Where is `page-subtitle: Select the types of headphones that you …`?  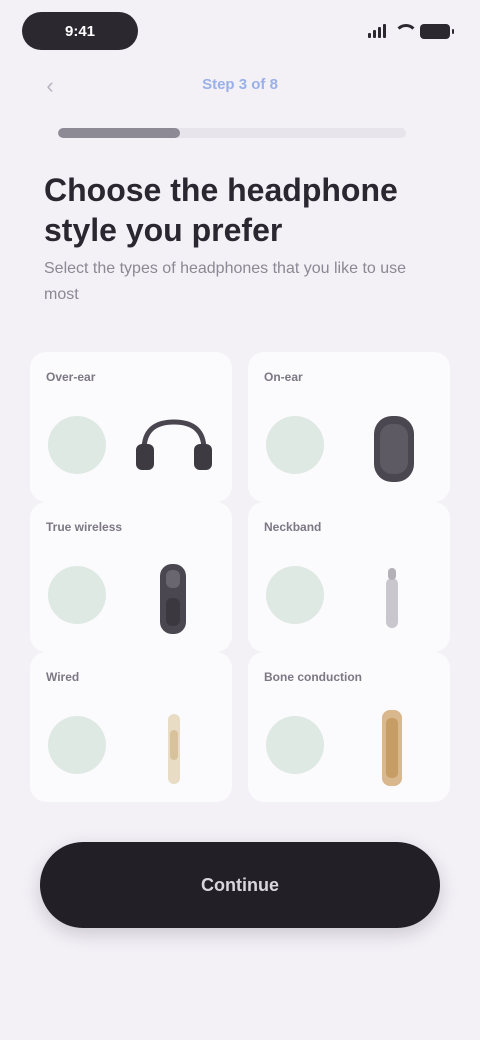
page-subtitle: Select the types of headphones that you … is located at coordinates (225, 281).